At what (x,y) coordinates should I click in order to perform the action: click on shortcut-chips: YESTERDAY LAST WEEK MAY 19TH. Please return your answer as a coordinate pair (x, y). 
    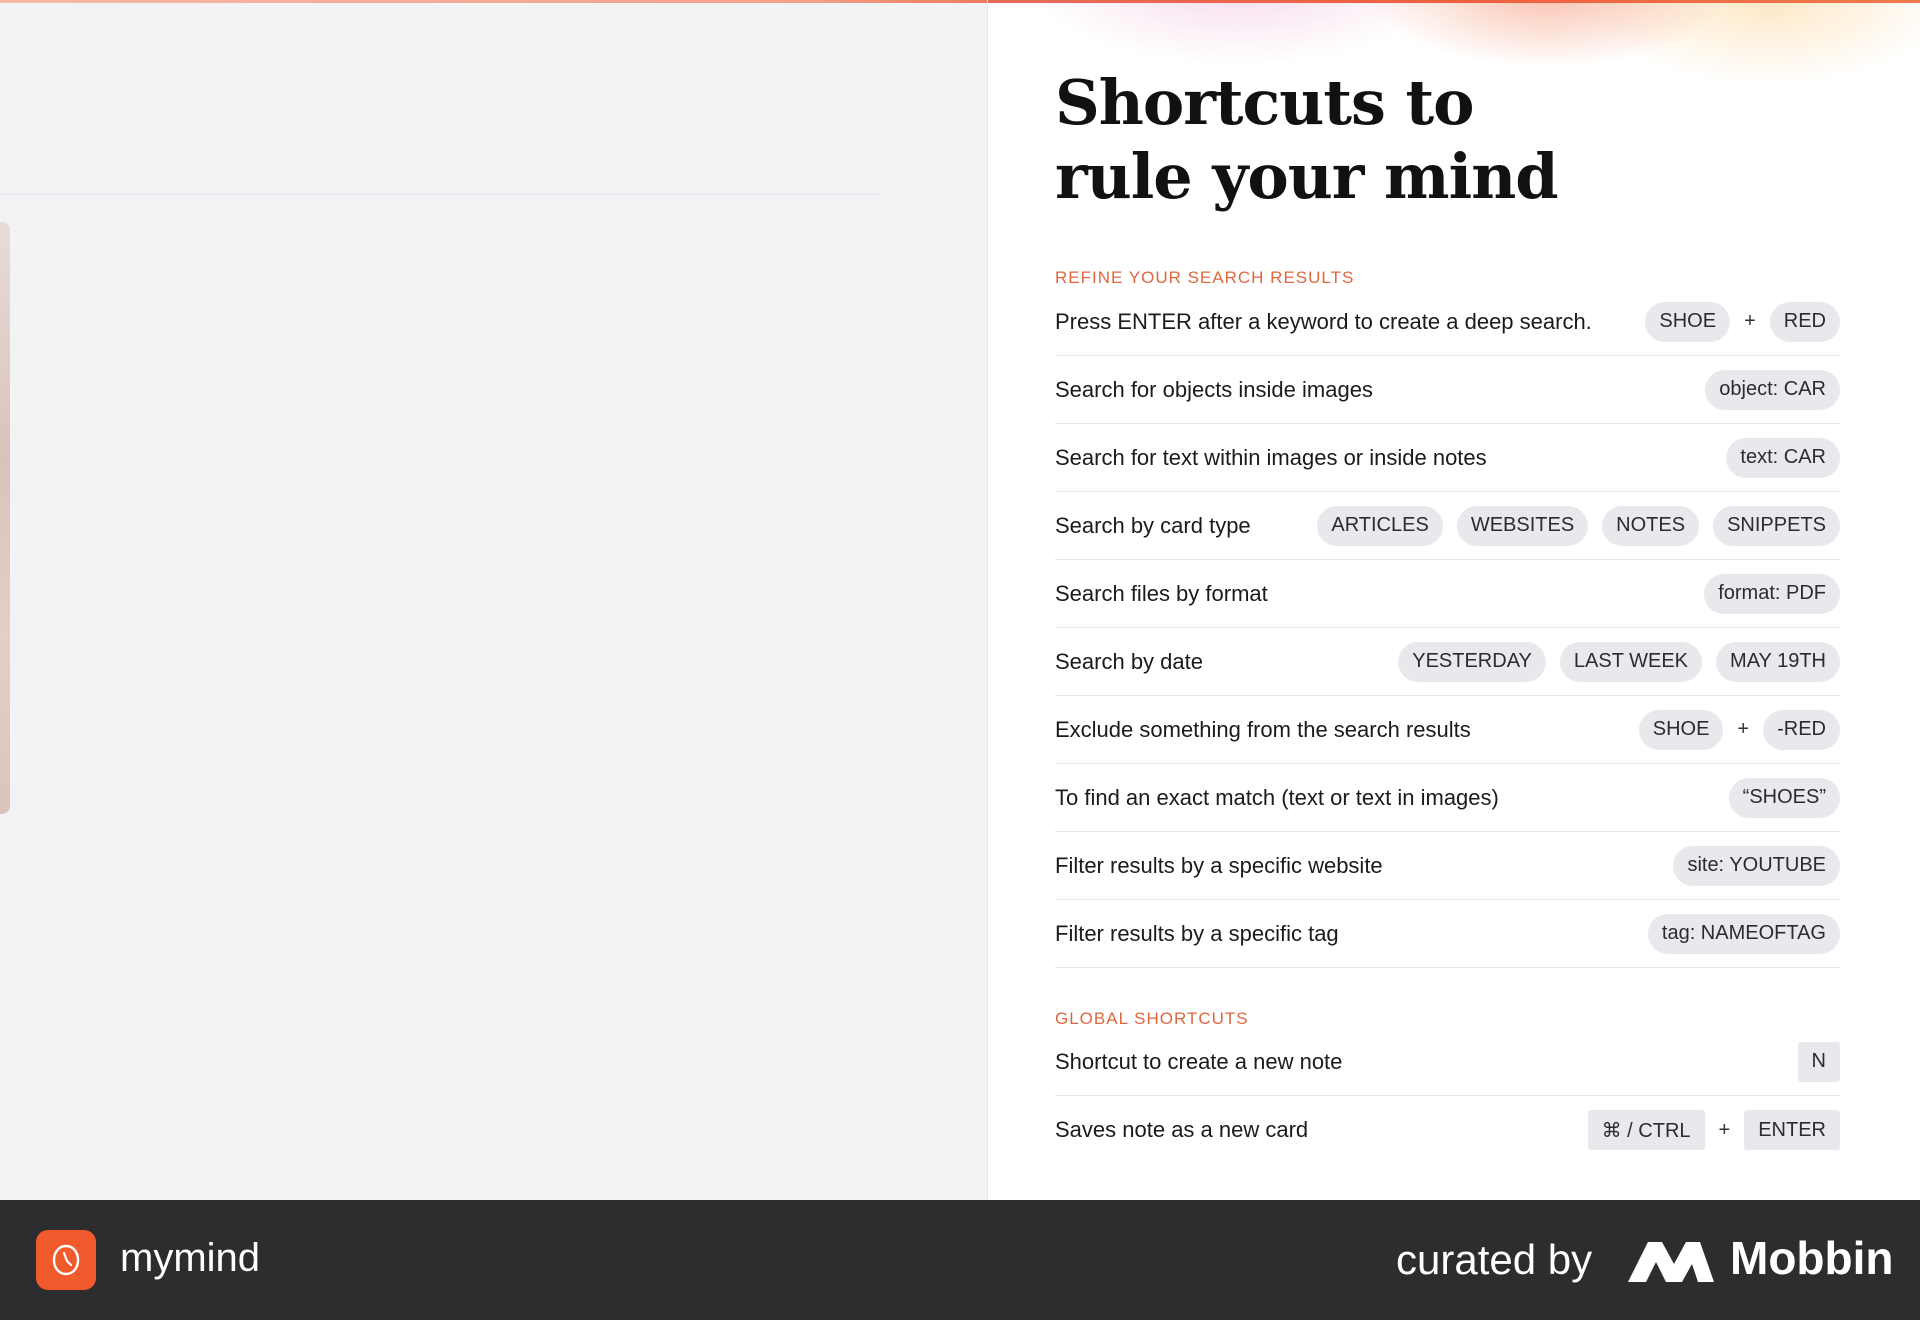
    Looking at the image, I should click on (1619, 661).